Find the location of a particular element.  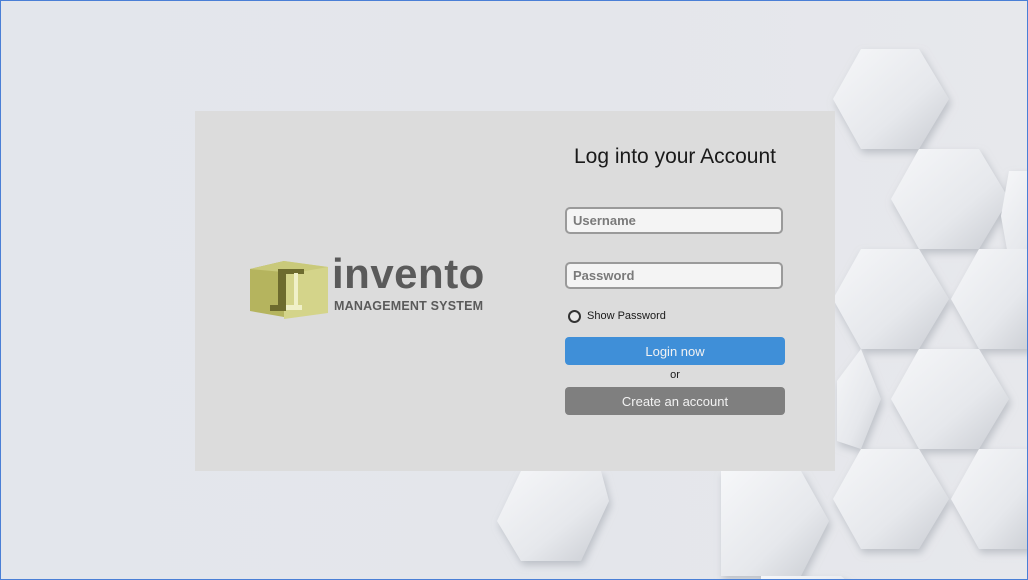

username-input is located at coordinates (674, 220).